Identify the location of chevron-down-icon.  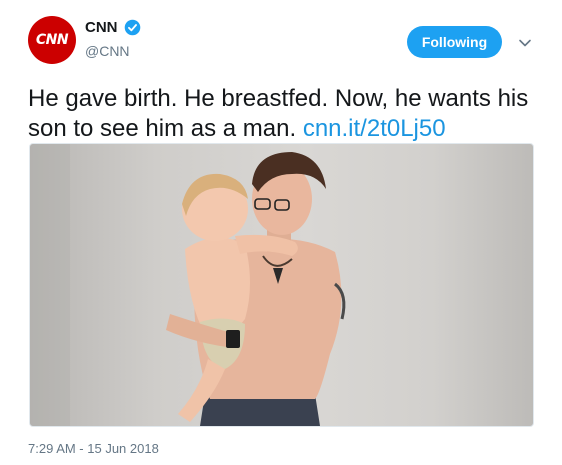
(525, 43).